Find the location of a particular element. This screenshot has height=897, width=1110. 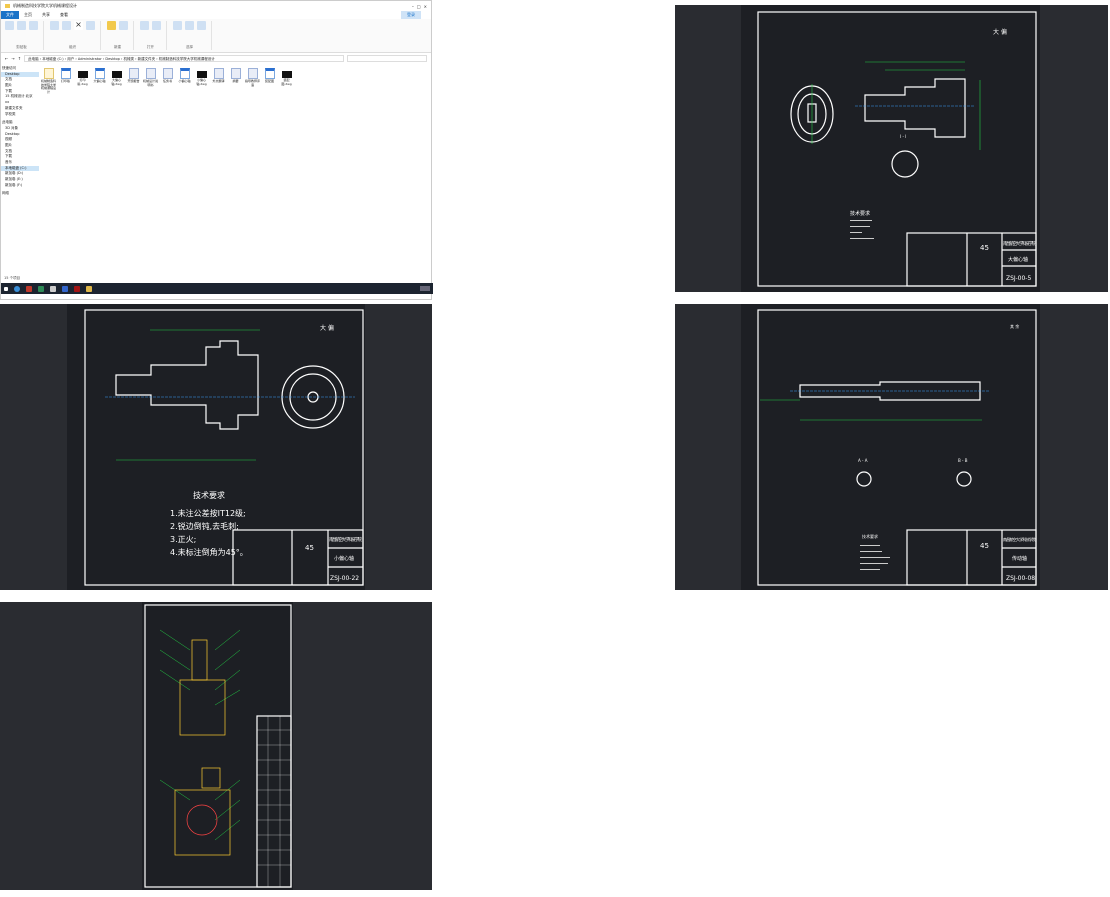

tech-notes-placeholder is located at coordinates (870, 395).